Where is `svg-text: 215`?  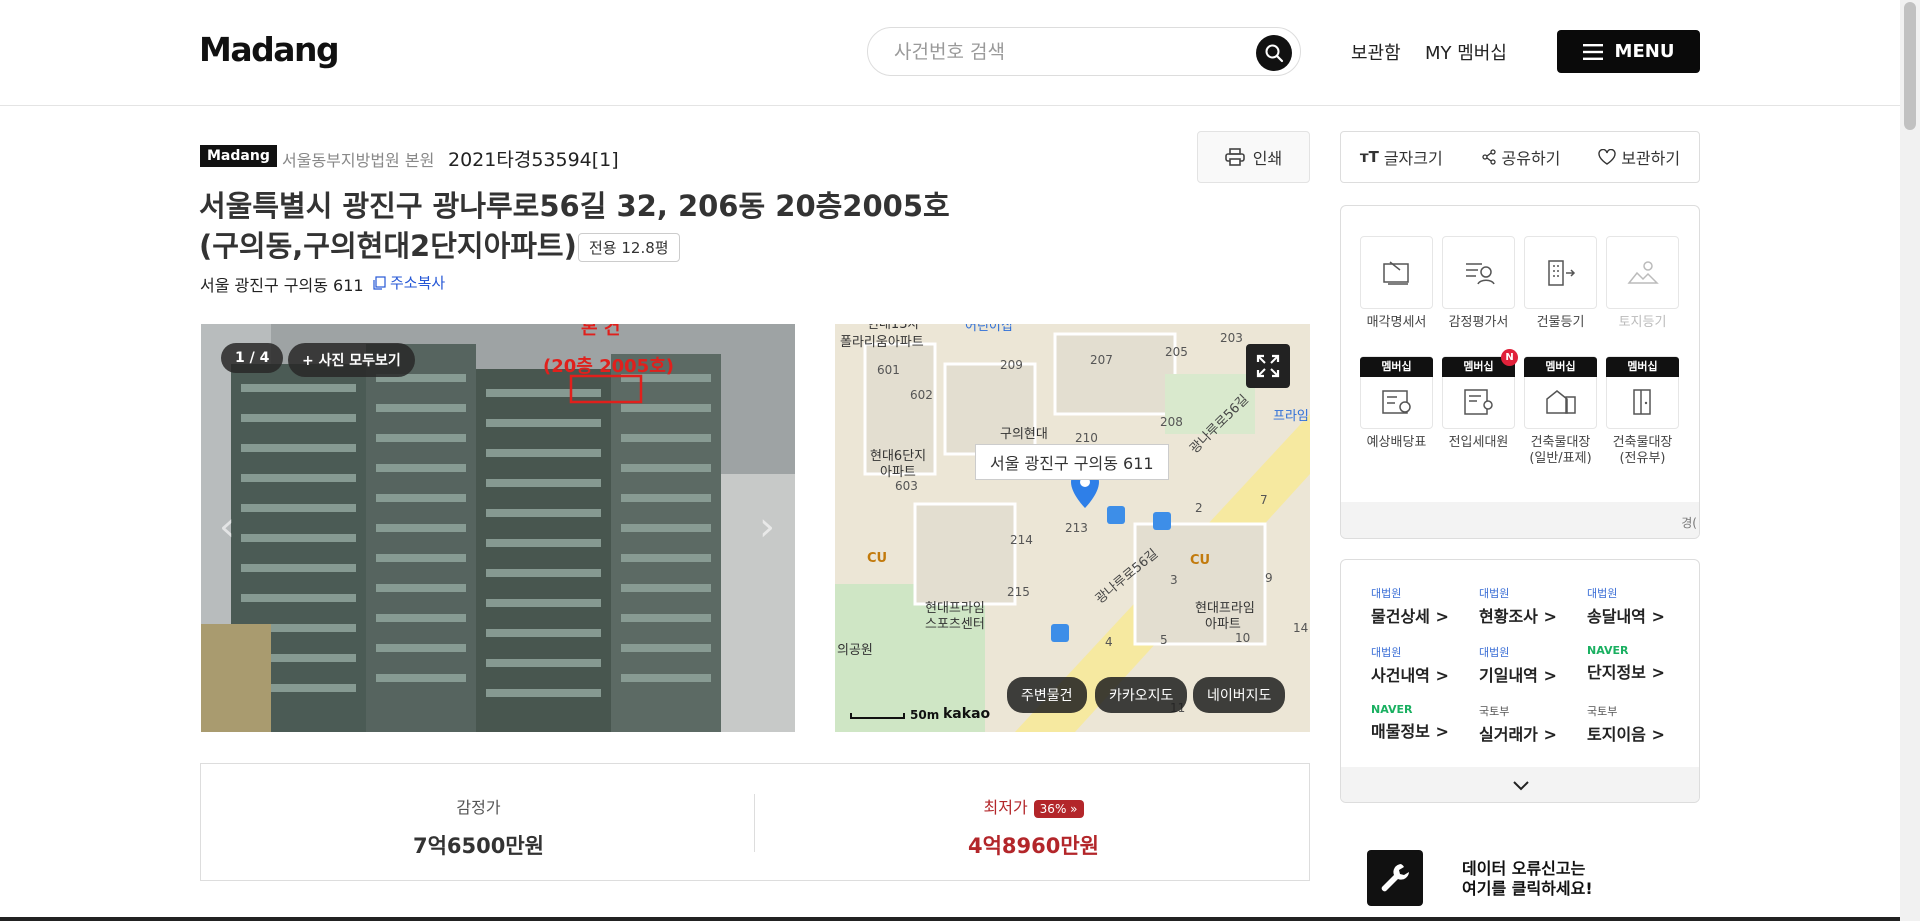
svg-text: 215 is located at coordinates (1018, 592).